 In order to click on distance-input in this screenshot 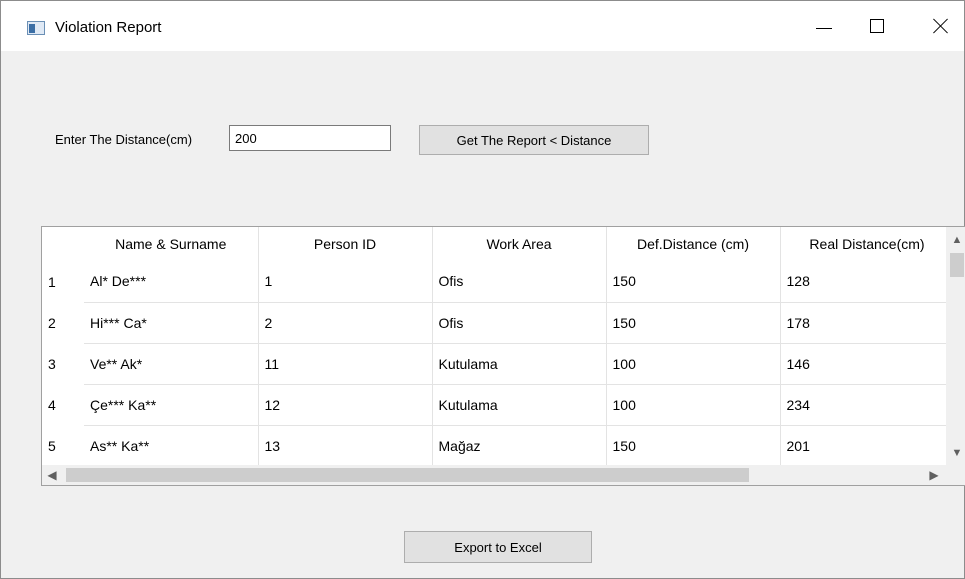, I will do `click(310, 138)`.